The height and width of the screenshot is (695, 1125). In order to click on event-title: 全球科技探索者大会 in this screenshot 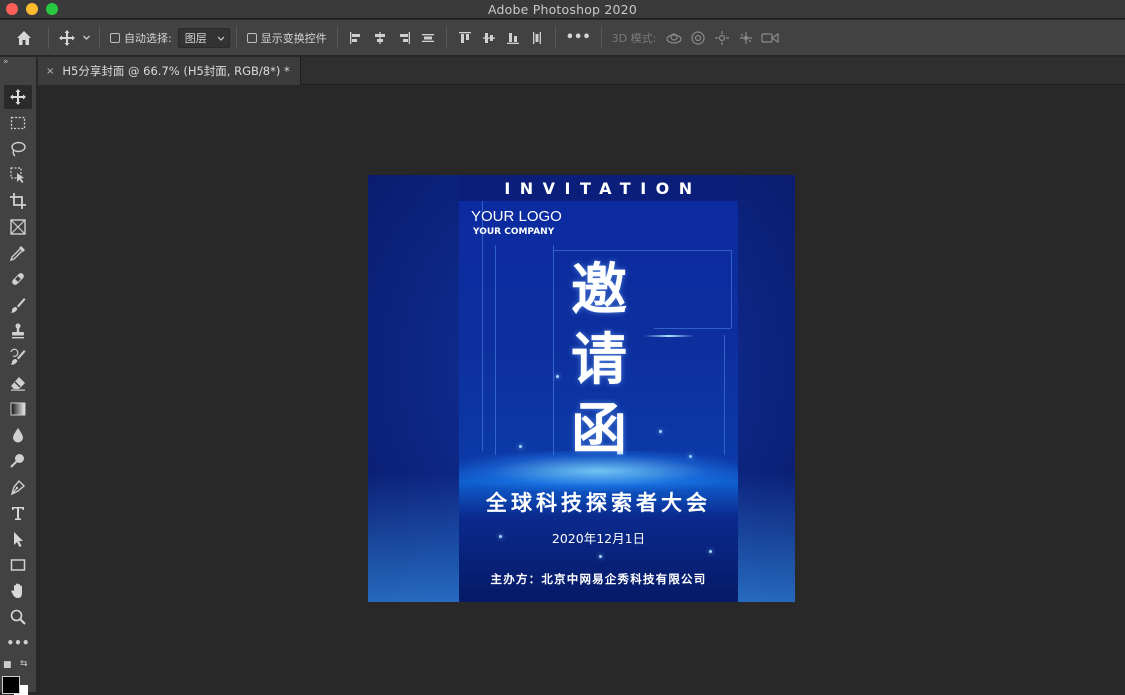, I will do `click(598, 503)`.